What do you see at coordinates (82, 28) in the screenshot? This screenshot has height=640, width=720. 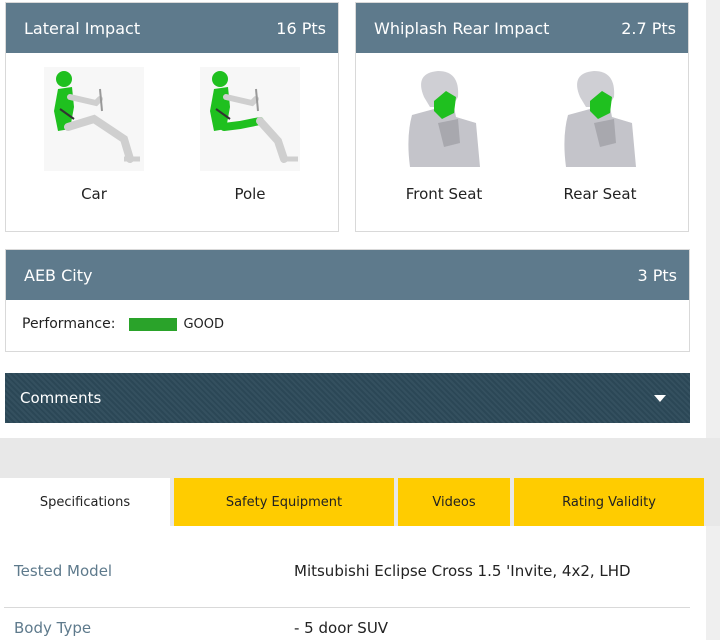 I see `lateral-impact-title: Lateral Impact` at bounding box center [82, 28].